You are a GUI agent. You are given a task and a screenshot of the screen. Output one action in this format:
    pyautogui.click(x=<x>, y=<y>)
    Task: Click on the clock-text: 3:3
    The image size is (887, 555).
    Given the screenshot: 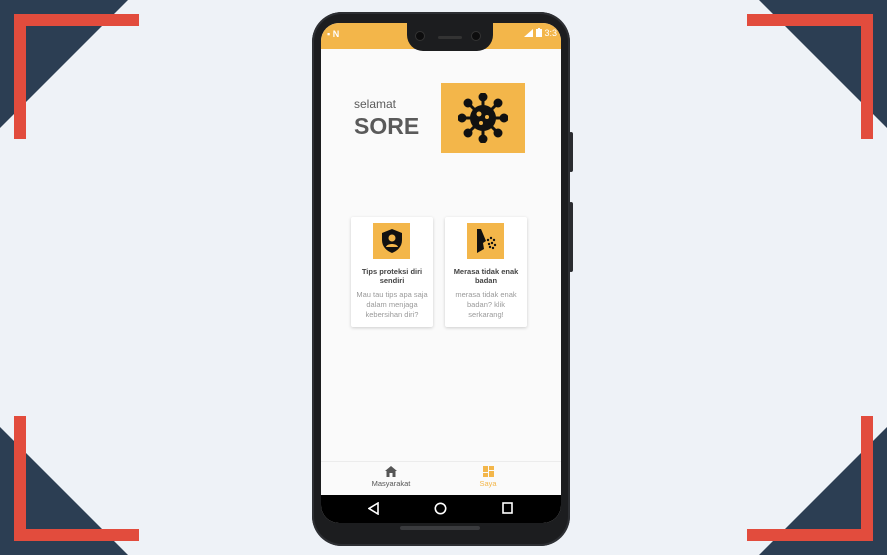 What is the action you would take?
    pyautogui.click(x=550, y=33)
    